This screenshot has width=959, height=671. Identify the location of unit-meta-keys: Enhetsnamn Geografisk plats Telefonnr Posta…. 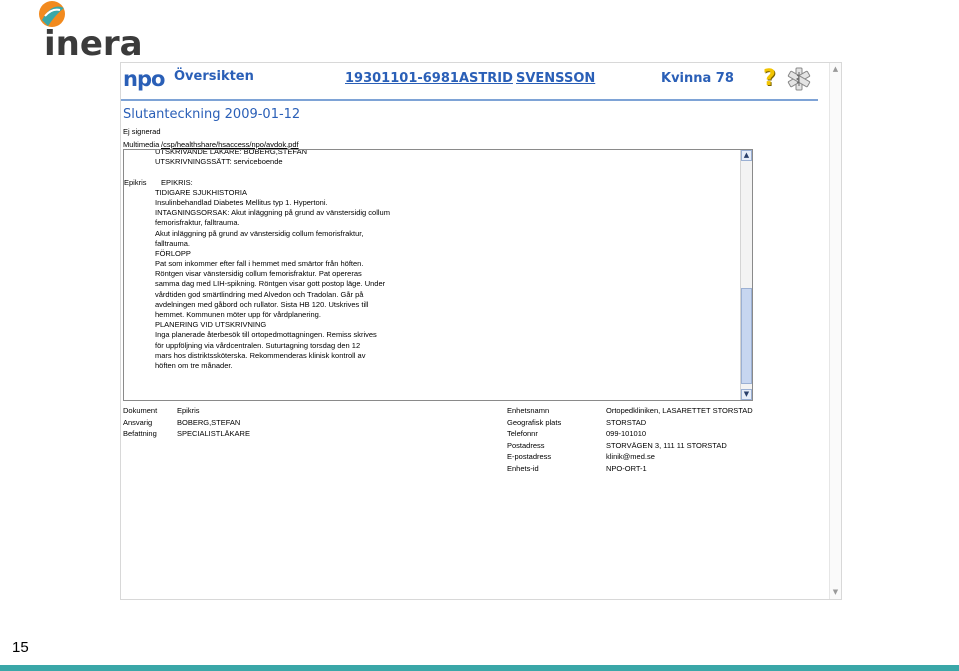
(534, 440).